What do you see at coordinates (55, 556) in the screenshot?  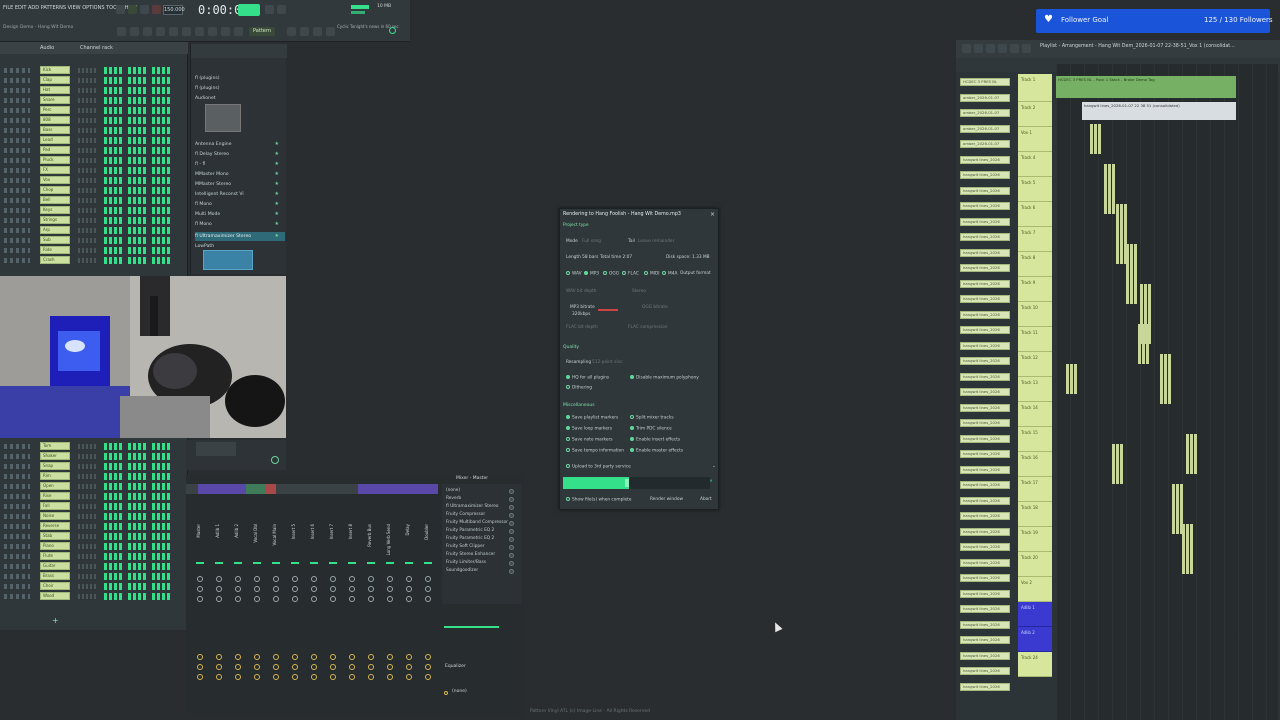 I see `channel-name-button: Flute` at bounding box center [55, 556].